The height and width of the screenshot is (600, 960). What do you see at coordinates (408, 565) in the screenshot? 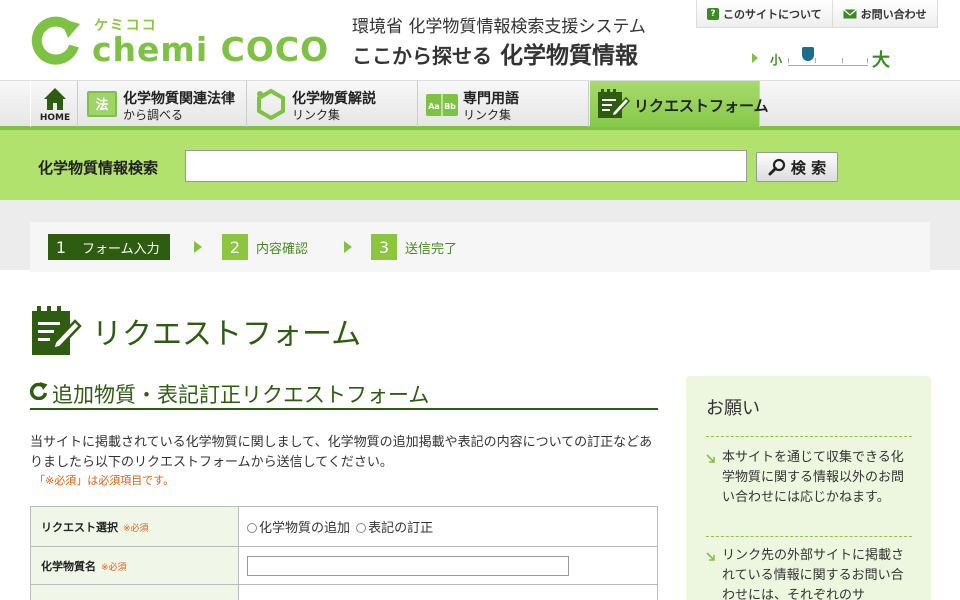
I see `chemical-name-input` at bounding box center [408, 565].